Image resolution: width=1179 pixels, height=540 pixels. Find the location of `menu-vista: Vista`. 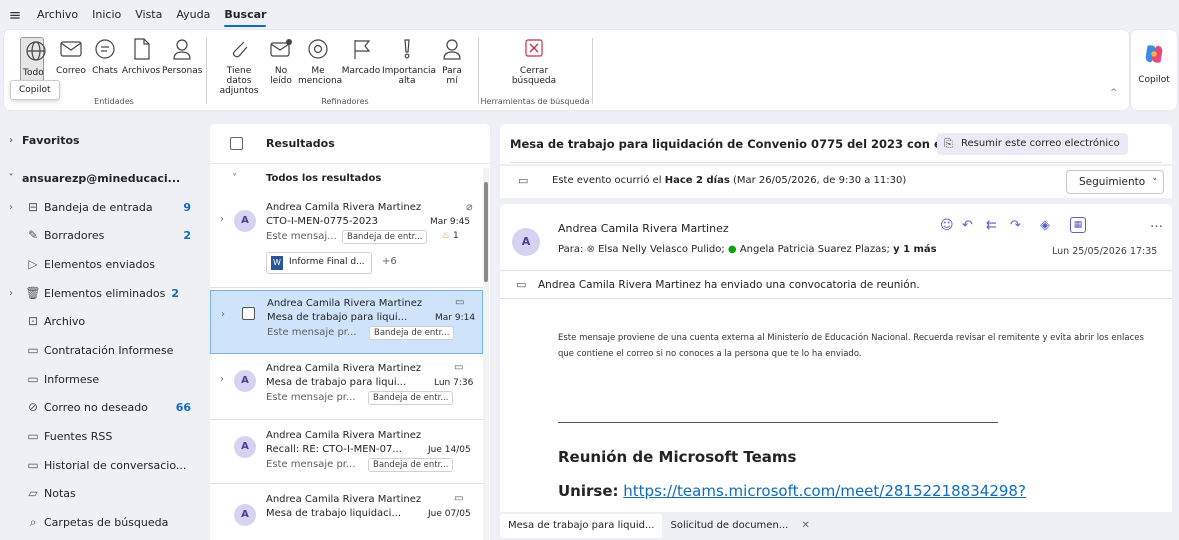

menu-vista: Vista is located at coordinates (148, 15).